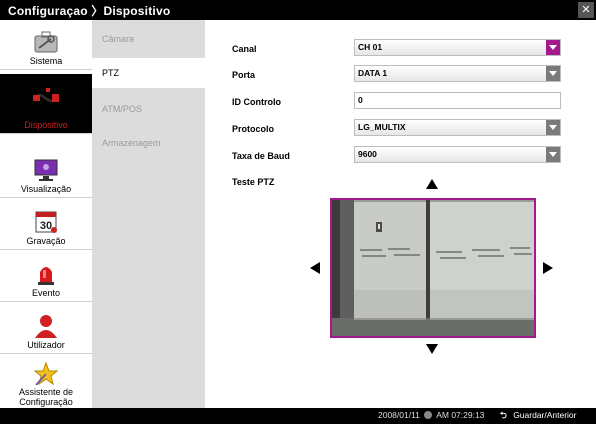  I want to click on id-controlo-input: 0, so click(457, 100).